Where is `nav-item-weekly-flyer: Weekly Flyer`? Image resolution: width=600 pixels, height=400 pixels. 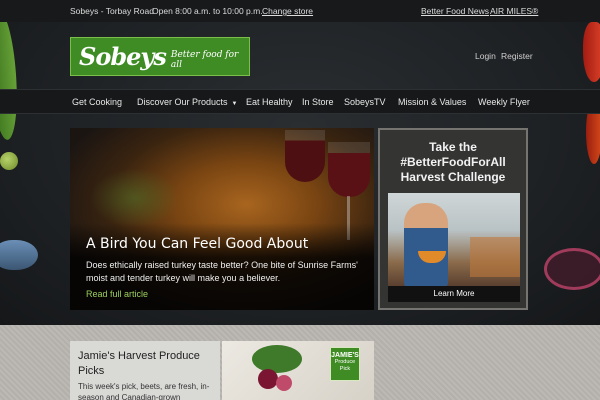
nav-item-weekly-flyer: Weekly Flyer is located at coordinates (504, 102).